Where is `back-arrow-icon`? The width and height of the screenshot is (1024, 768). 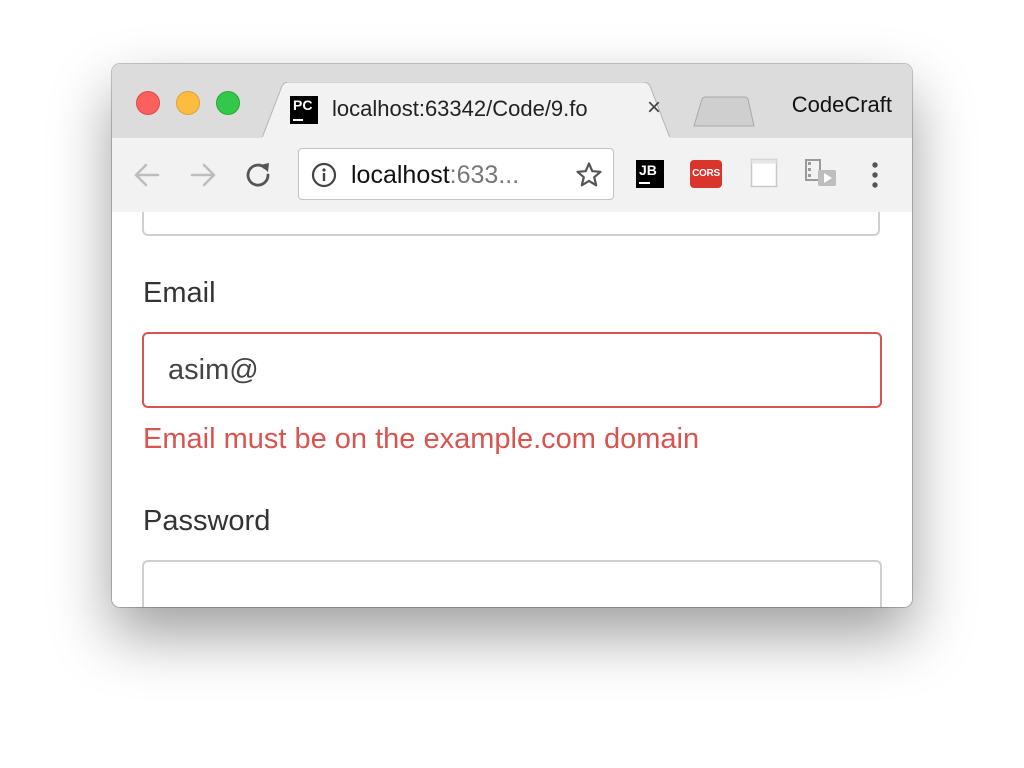
back-arrow-icon is located at coordinates (147, 175).